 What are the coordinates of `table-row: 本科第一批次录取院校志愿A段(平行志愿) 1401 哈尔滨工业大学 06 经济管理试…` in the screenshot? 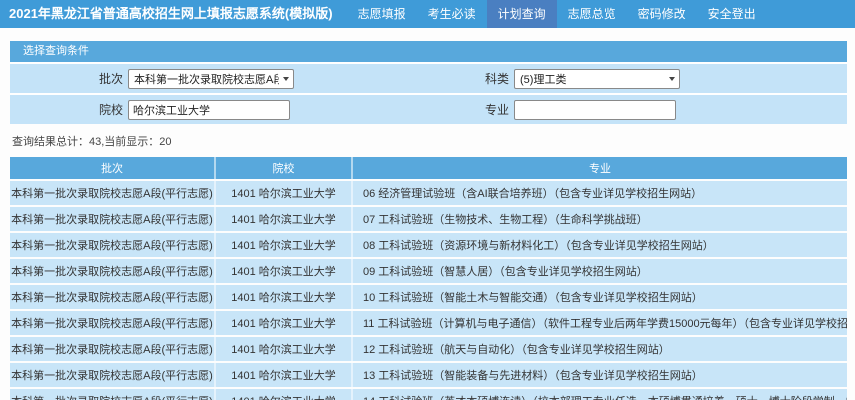 It's located at (428, 193).